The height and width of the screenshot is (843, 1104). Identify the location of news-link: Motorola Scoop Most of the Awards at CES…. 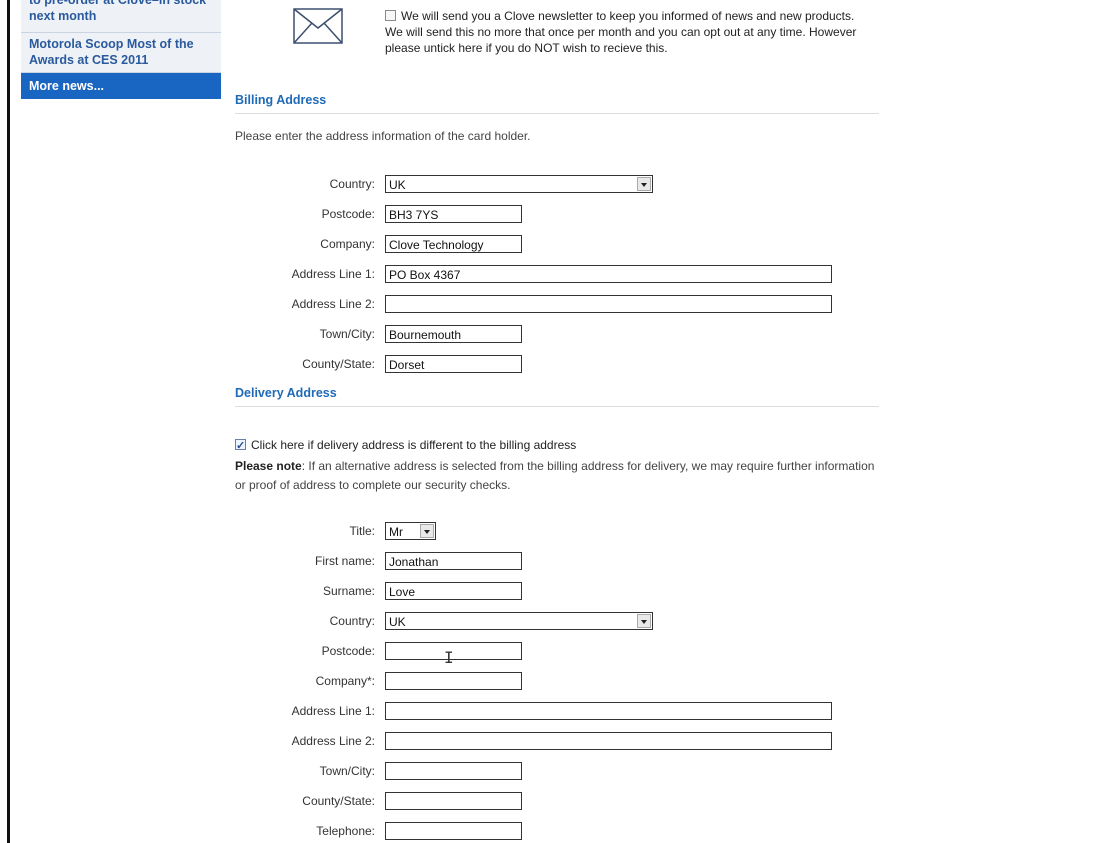
(121, 53).